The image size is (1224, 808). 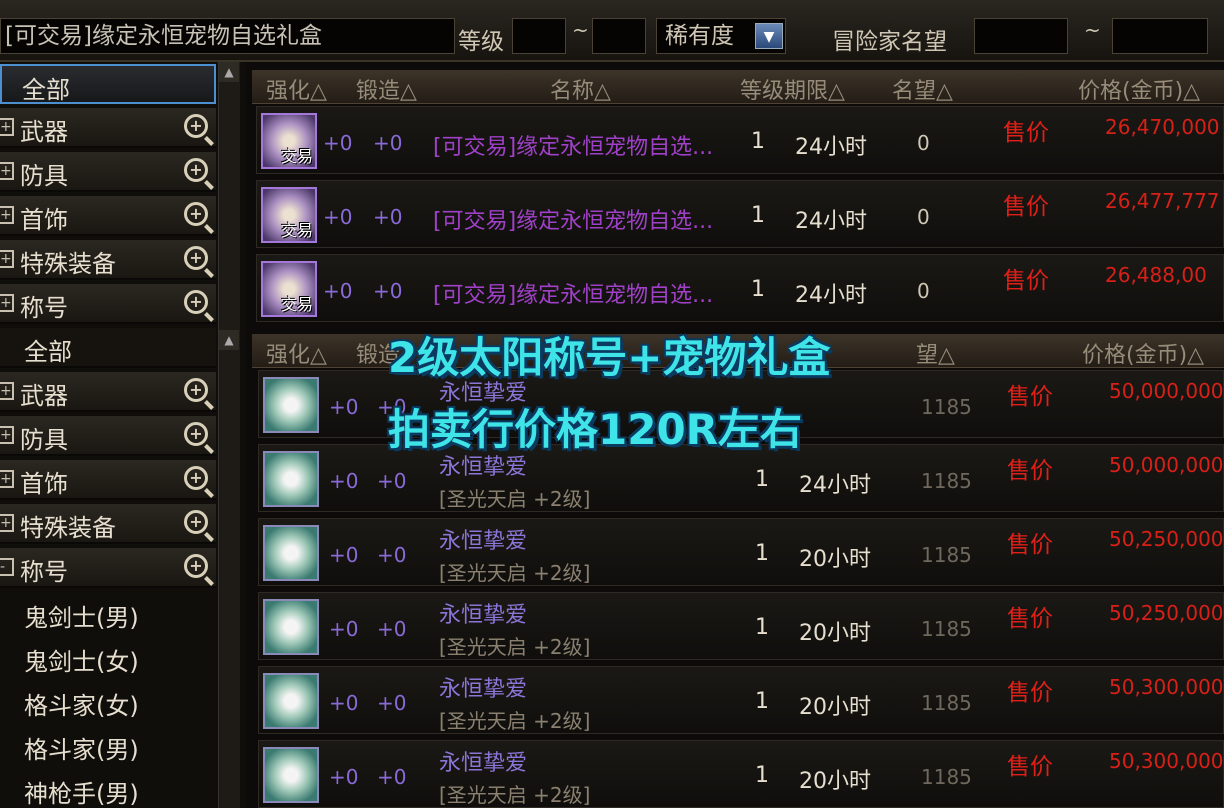 I want to click on overlay-caption-line2: 拍卖行价格120R左右, so click(x=595, y=429).